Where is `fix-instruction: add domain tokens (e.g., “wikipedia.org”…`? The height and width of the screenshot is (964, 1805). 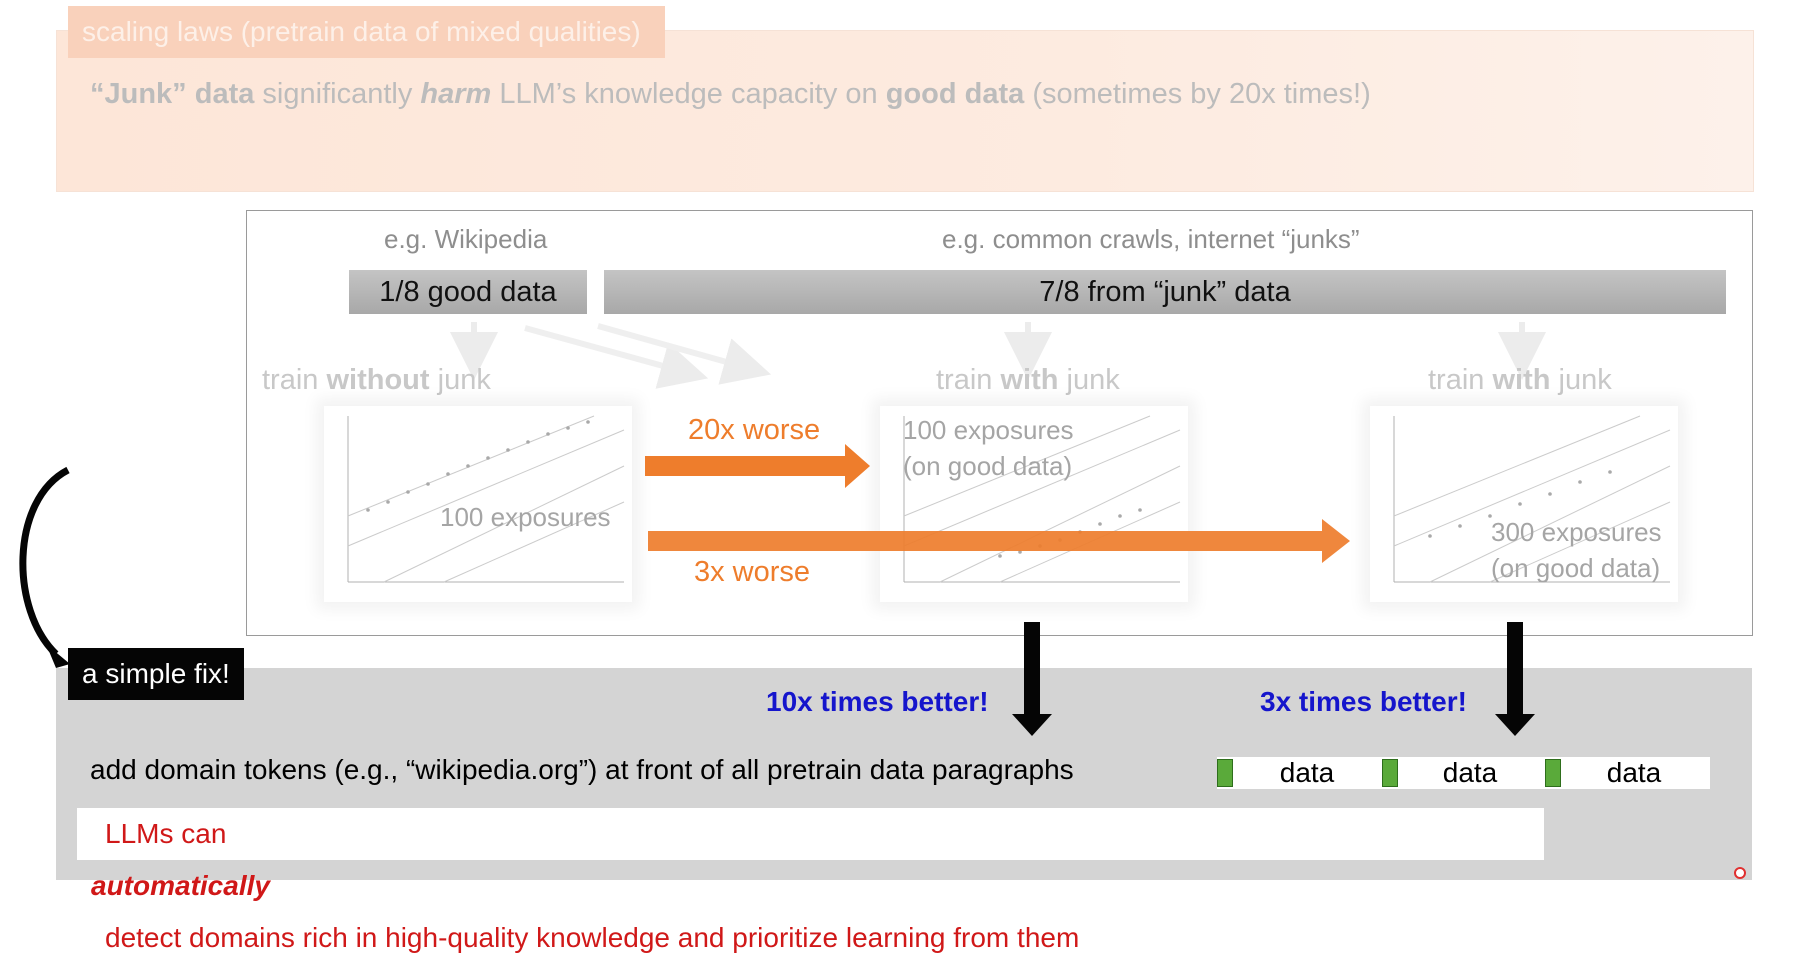
fix-instruction: add domain tokens (e.g., “wikipedia.org”… is located at coordinates (582, 769).